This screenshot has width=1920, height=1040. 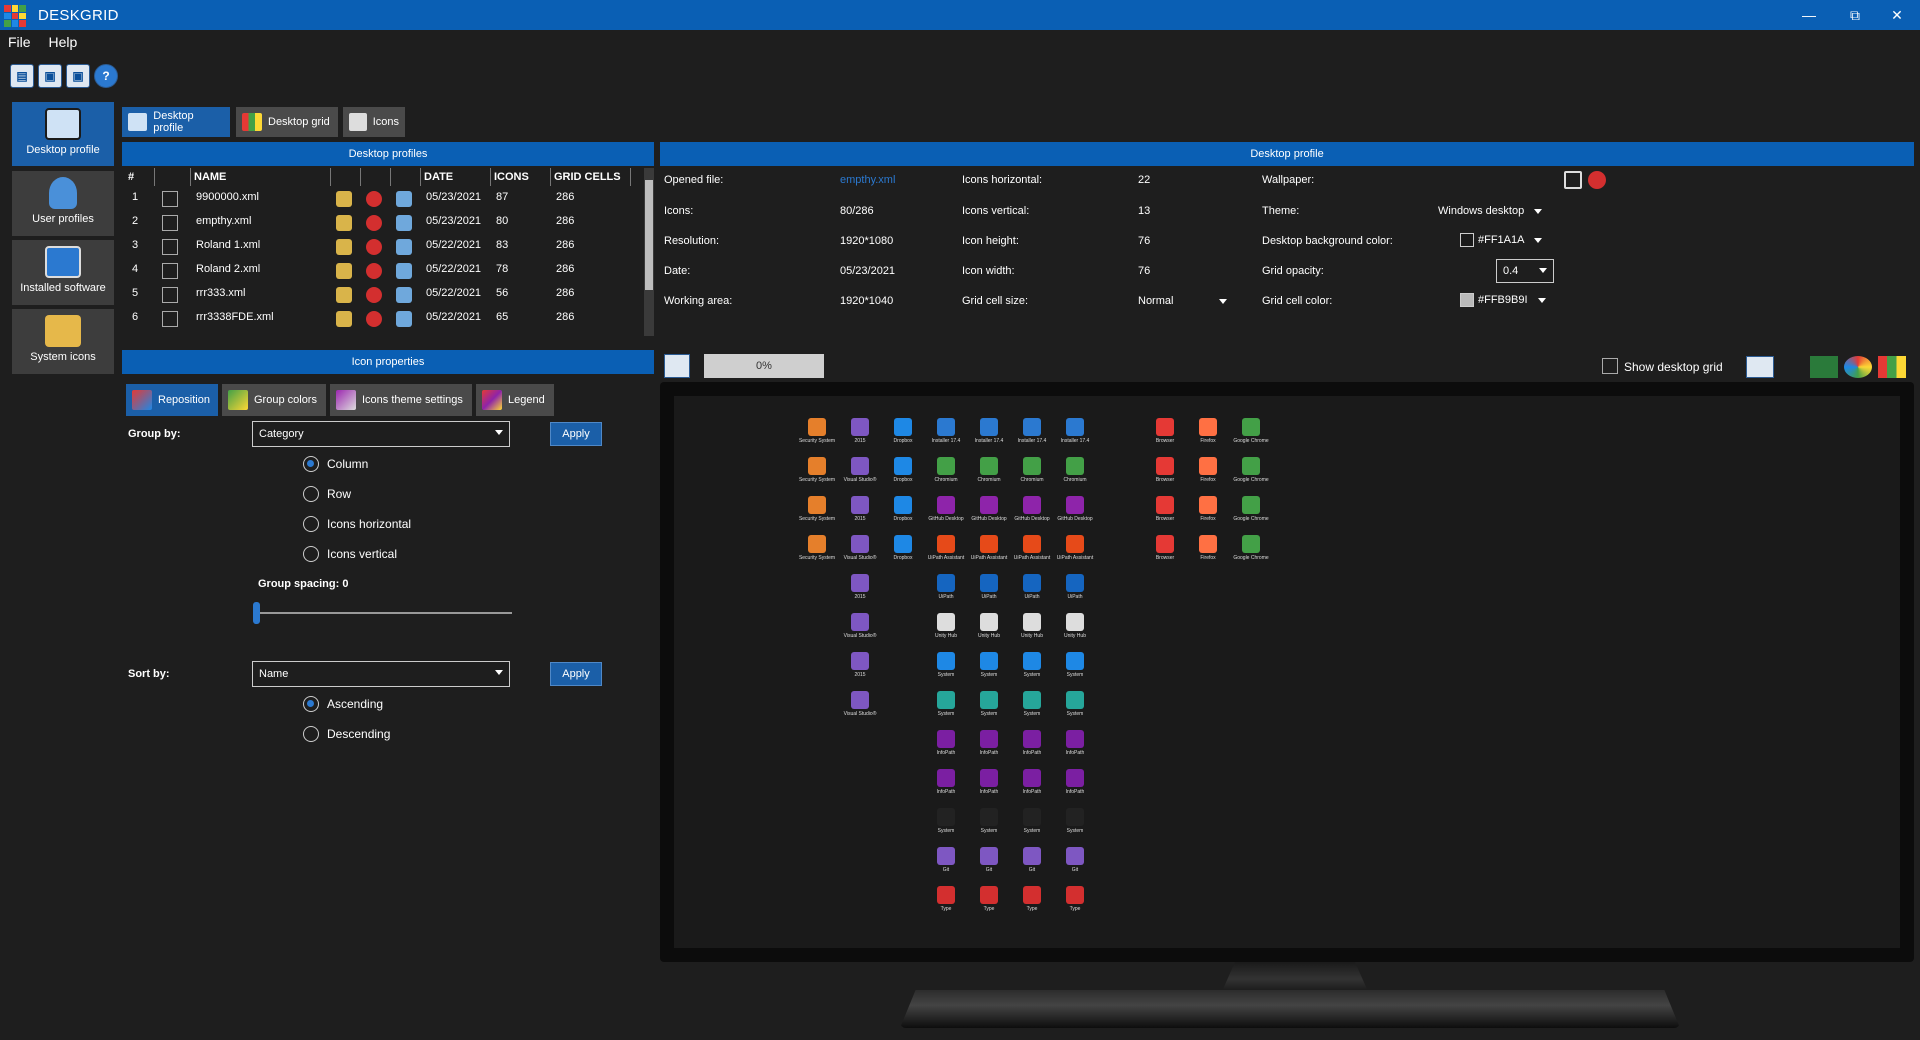 I want to click on table-row: 5 rrr333.xml 05/22/2021 56 286, so click(x=382, y=294).